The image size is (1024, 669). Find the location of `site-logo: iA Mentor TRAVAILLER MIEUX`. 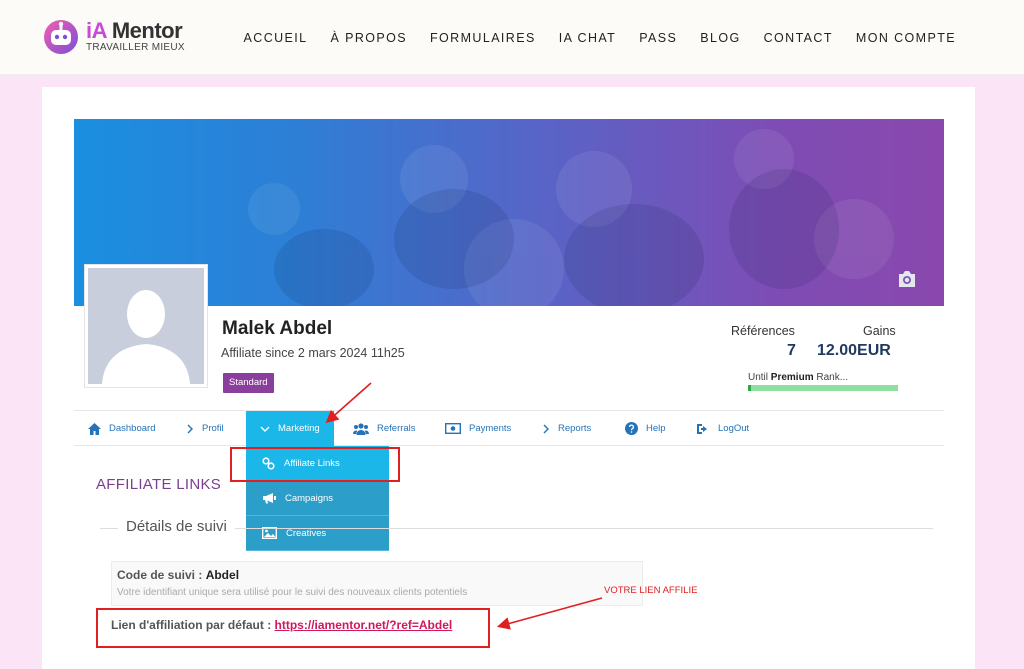

site-logo: iA Mentor TRAVAILLER MIEUX is located at coordinates (122, 38).